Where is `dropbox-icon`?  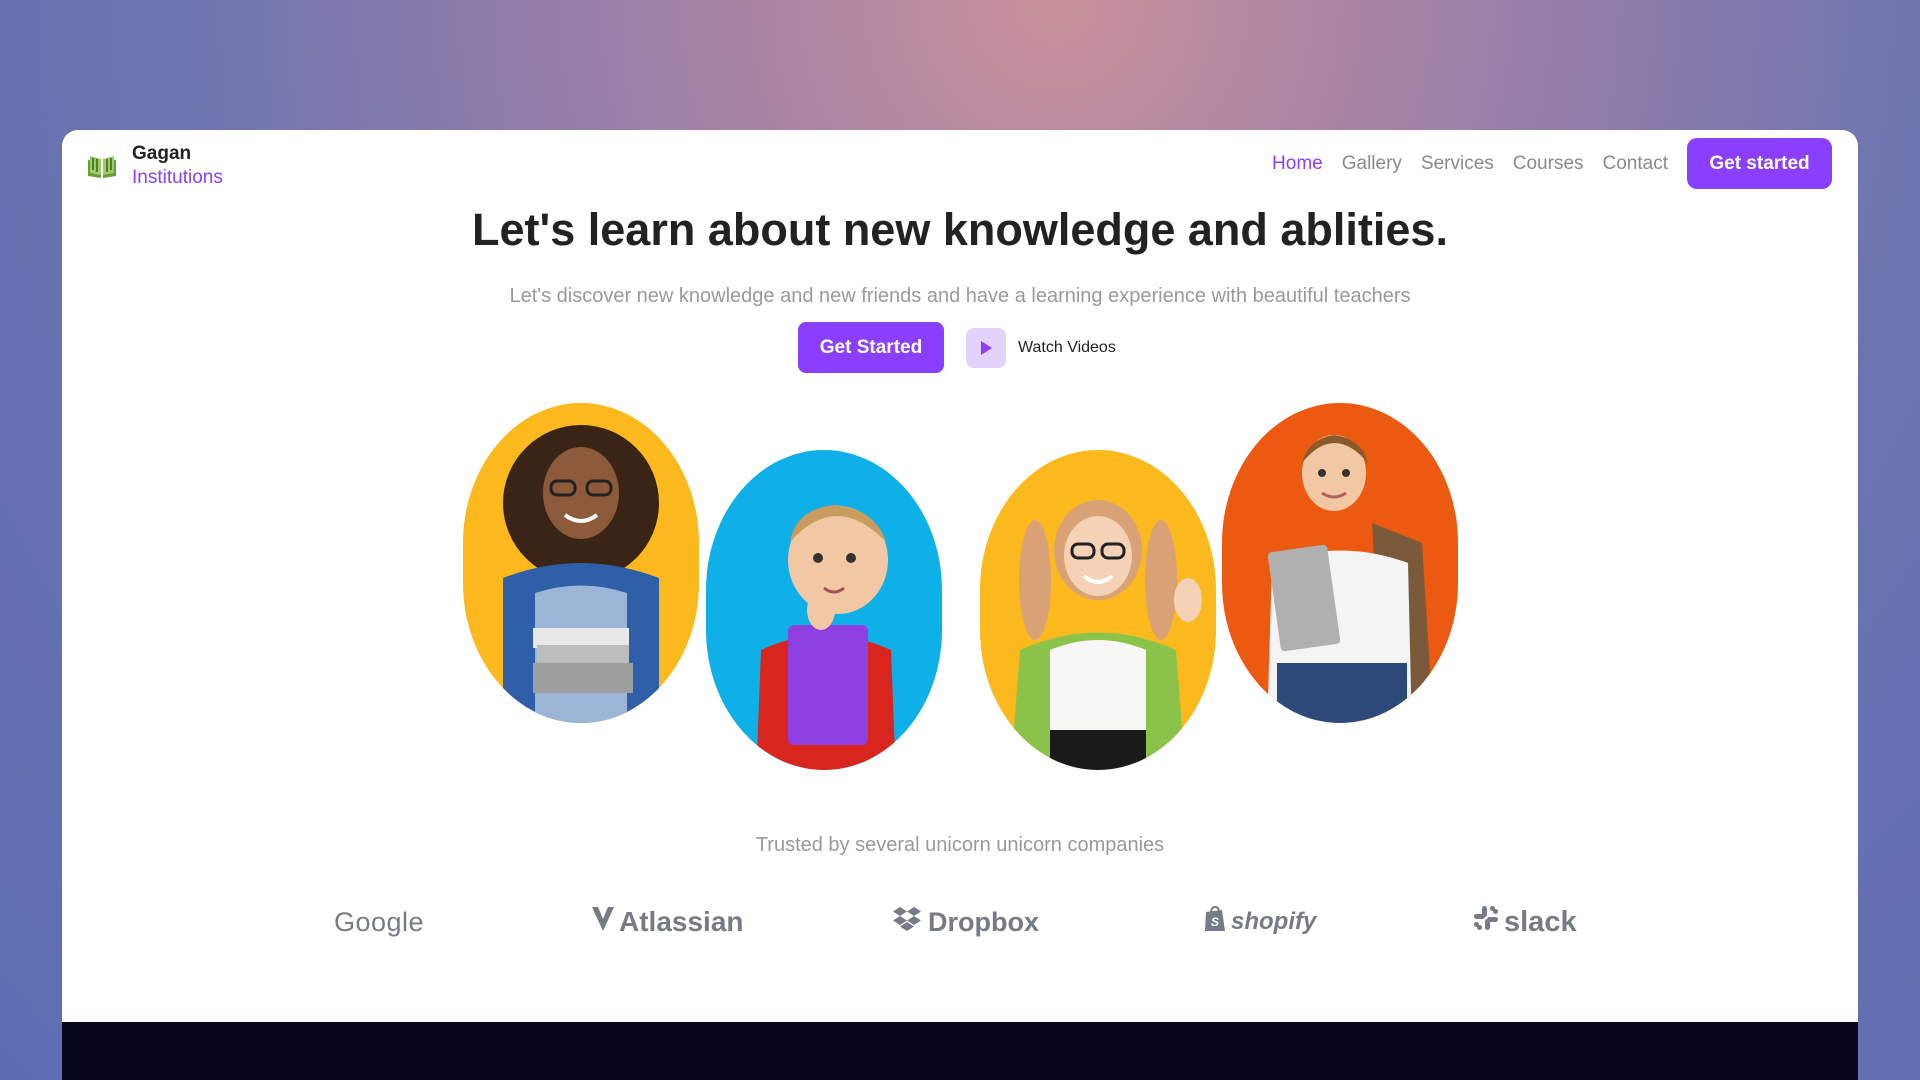 dropbox-icon is located at coordinates (907, 922).